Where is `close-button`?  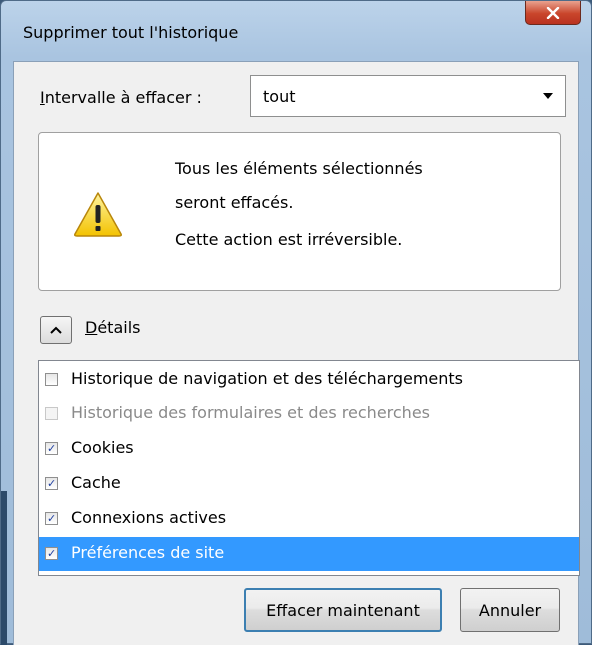 close-button is located at coordinates (553, 13).